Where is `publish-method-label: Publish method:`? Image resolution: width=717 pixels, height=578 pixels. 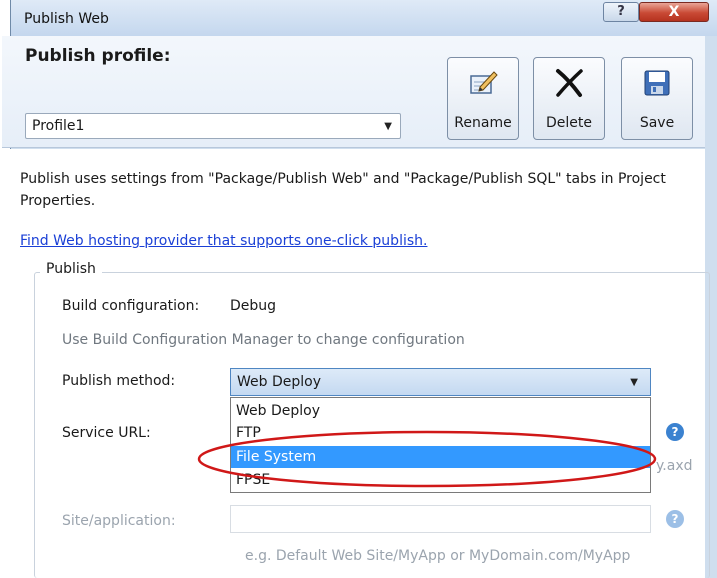
publish-method-label: Publish method: is located at coordinates (119, 381).